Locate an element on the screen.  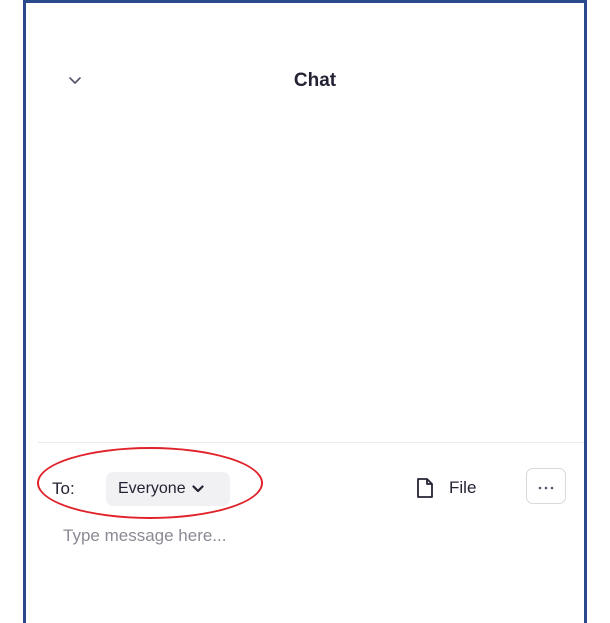
collapse-chat-button is located at coordinates (75, 81).